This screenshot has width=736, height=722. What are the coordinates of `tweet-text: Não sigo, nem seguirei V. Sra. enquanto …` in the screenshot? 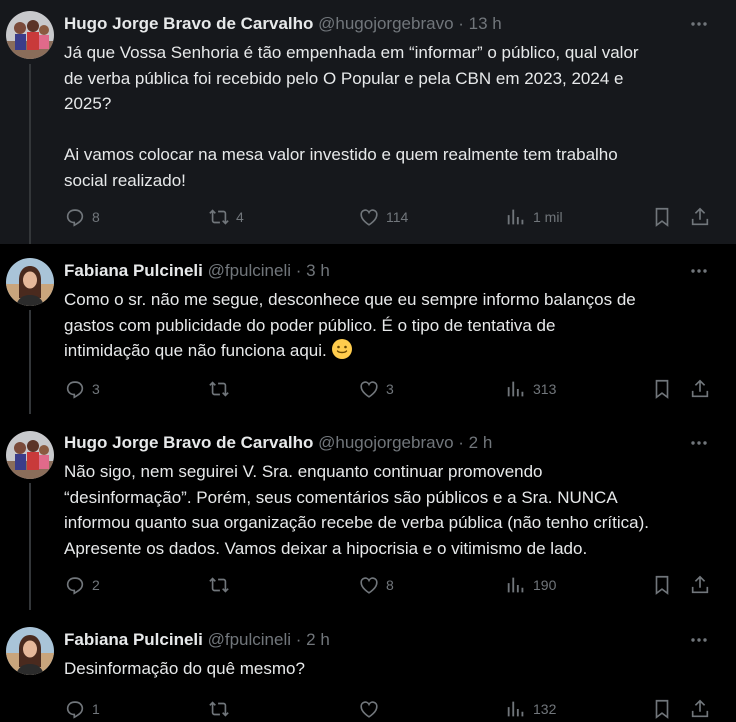 It's located at (356, 510).